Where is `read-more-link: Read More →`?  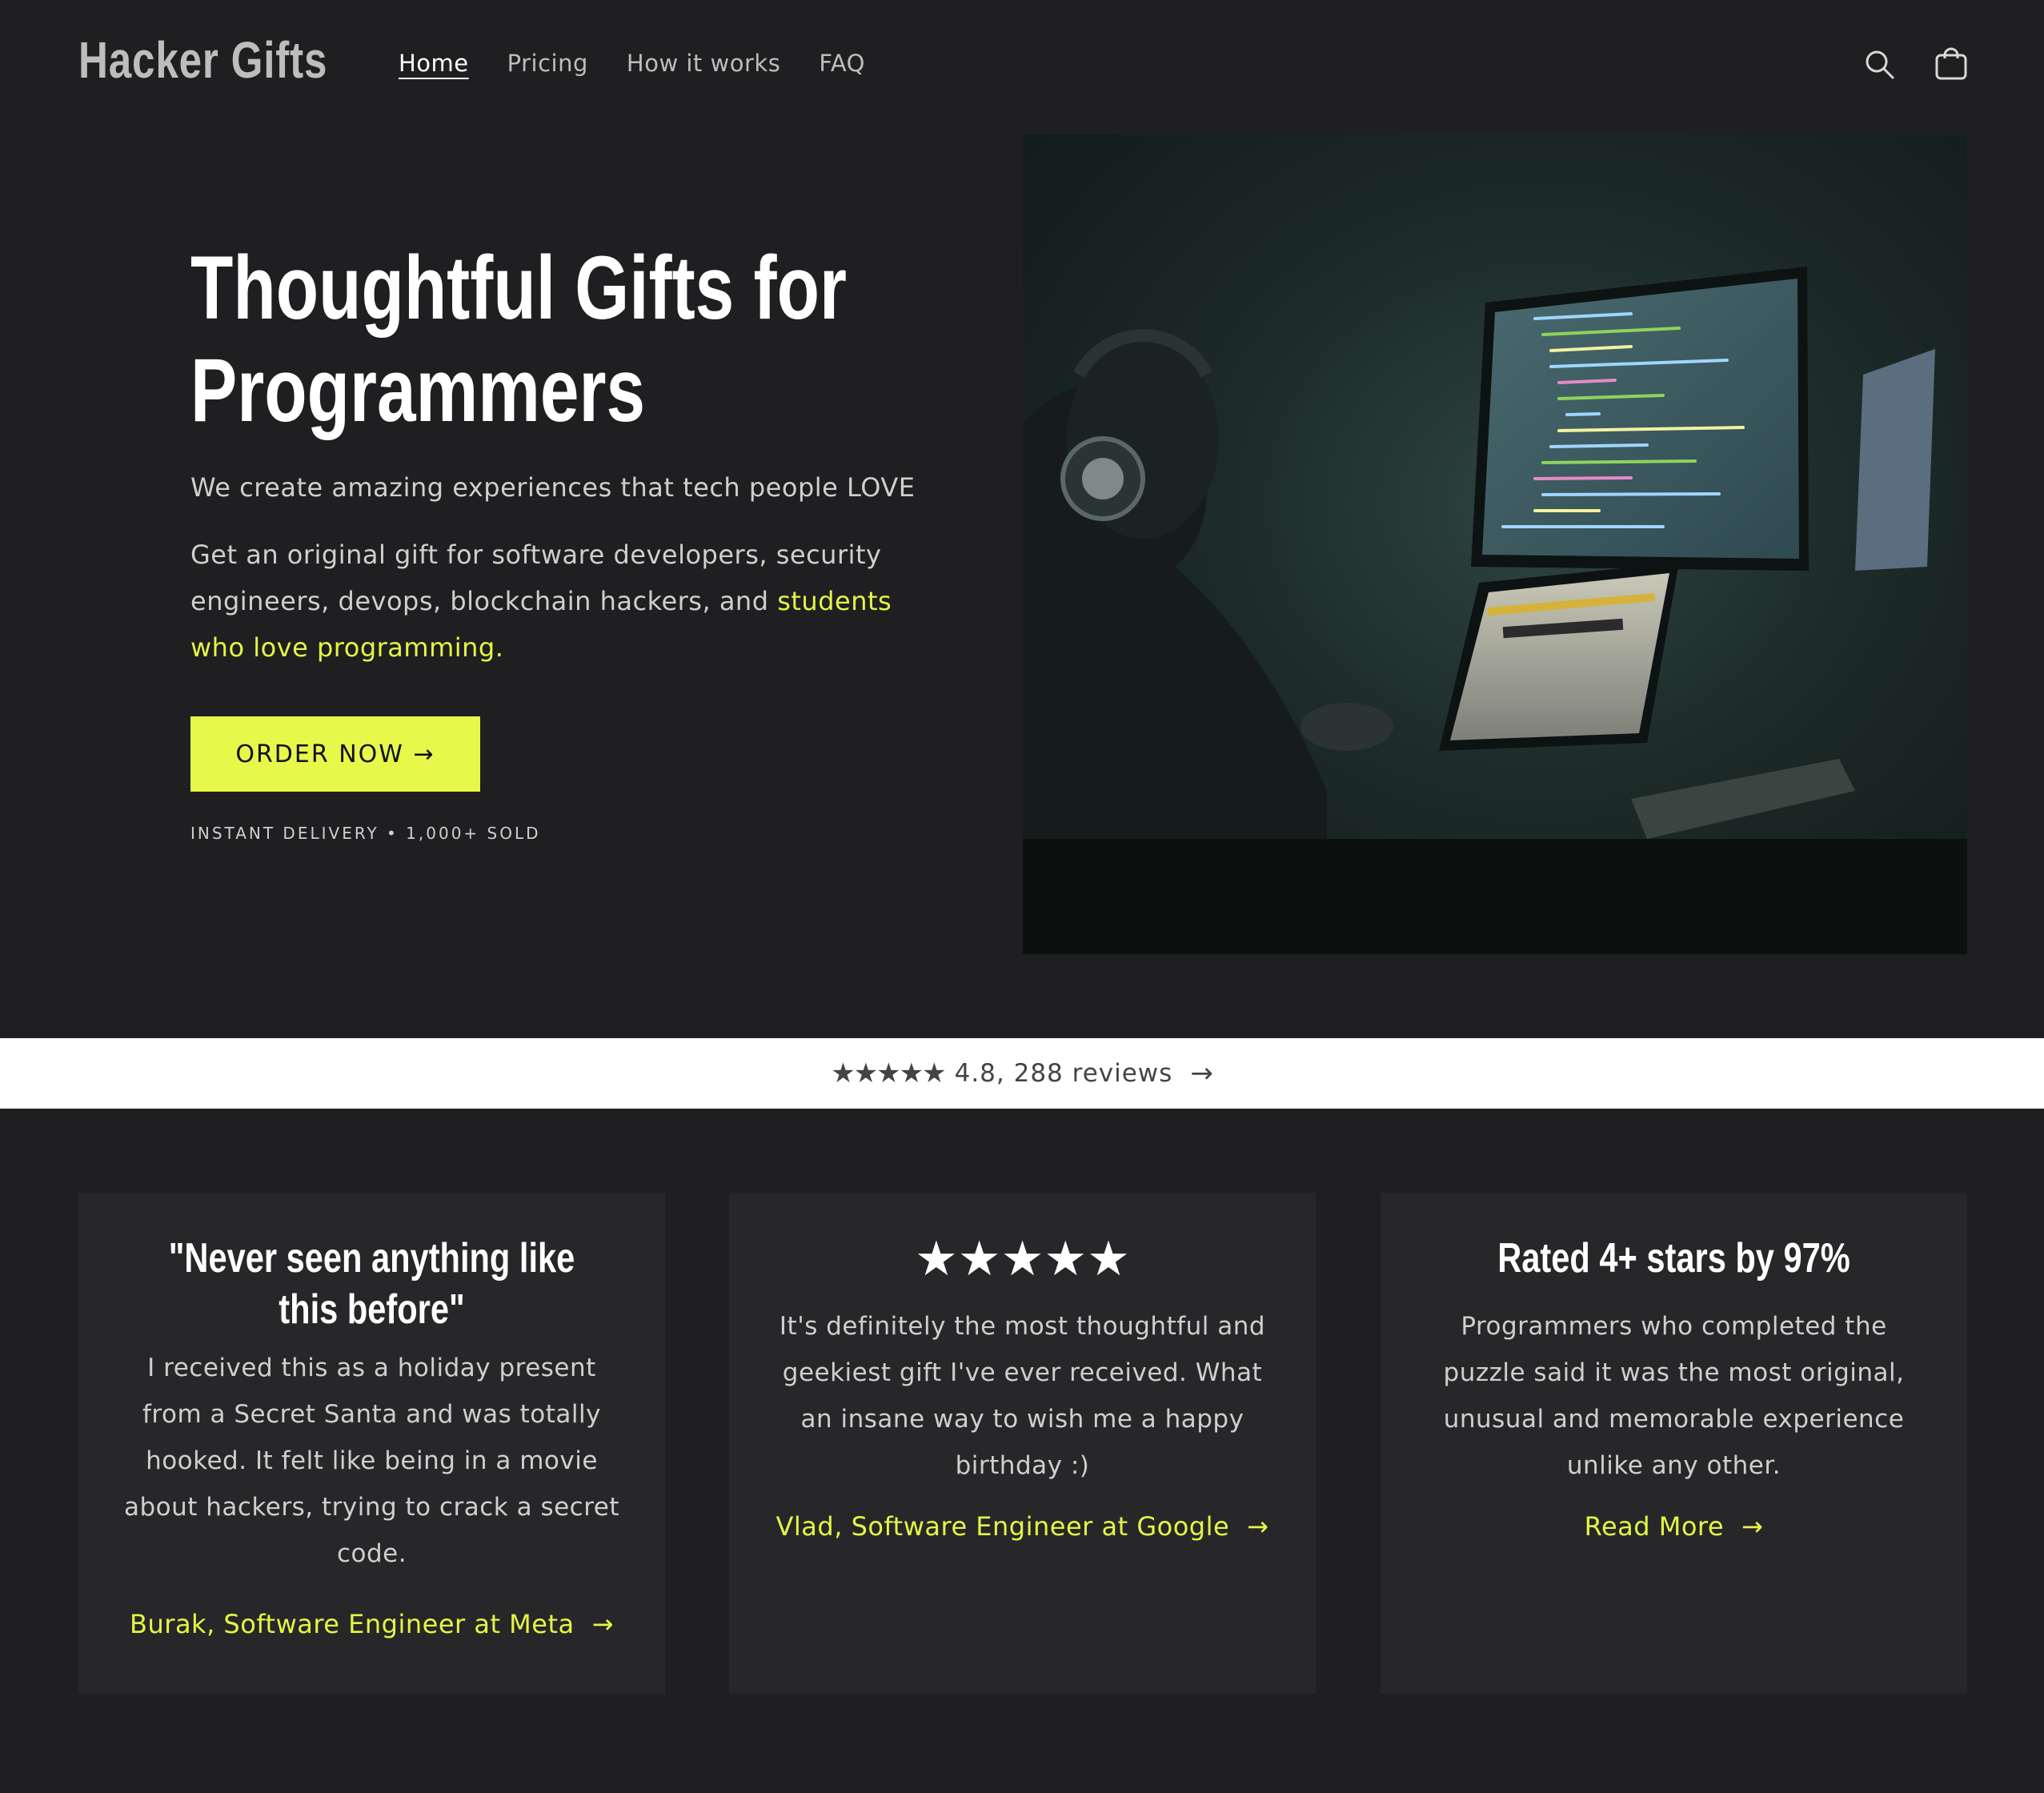 read-more-link: Read More → is located at coordinates (1674, 1526).